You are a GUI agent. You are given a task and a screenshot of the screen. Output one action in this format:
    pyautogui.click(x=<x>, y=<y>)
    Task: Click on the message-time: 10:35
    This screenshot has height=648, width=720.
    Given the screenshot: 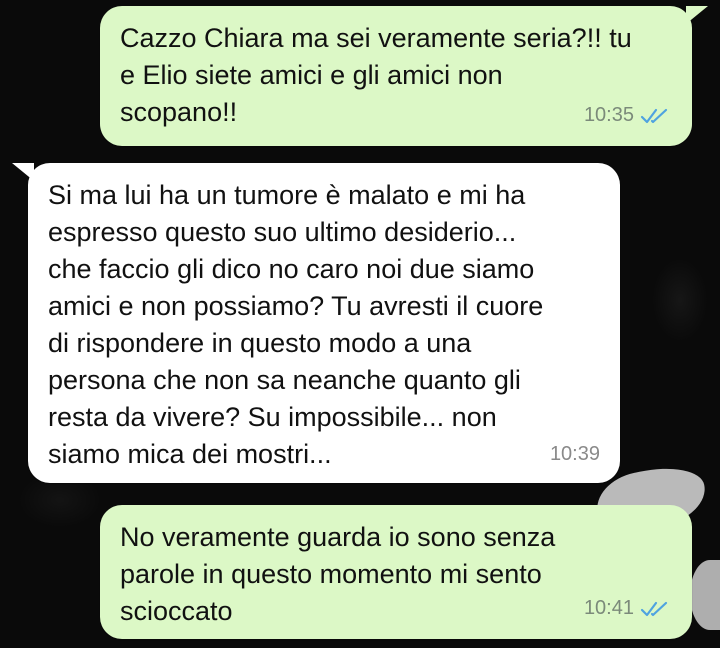 What is the action you would take?
    pyautogui.click(x=608, y=115)
    